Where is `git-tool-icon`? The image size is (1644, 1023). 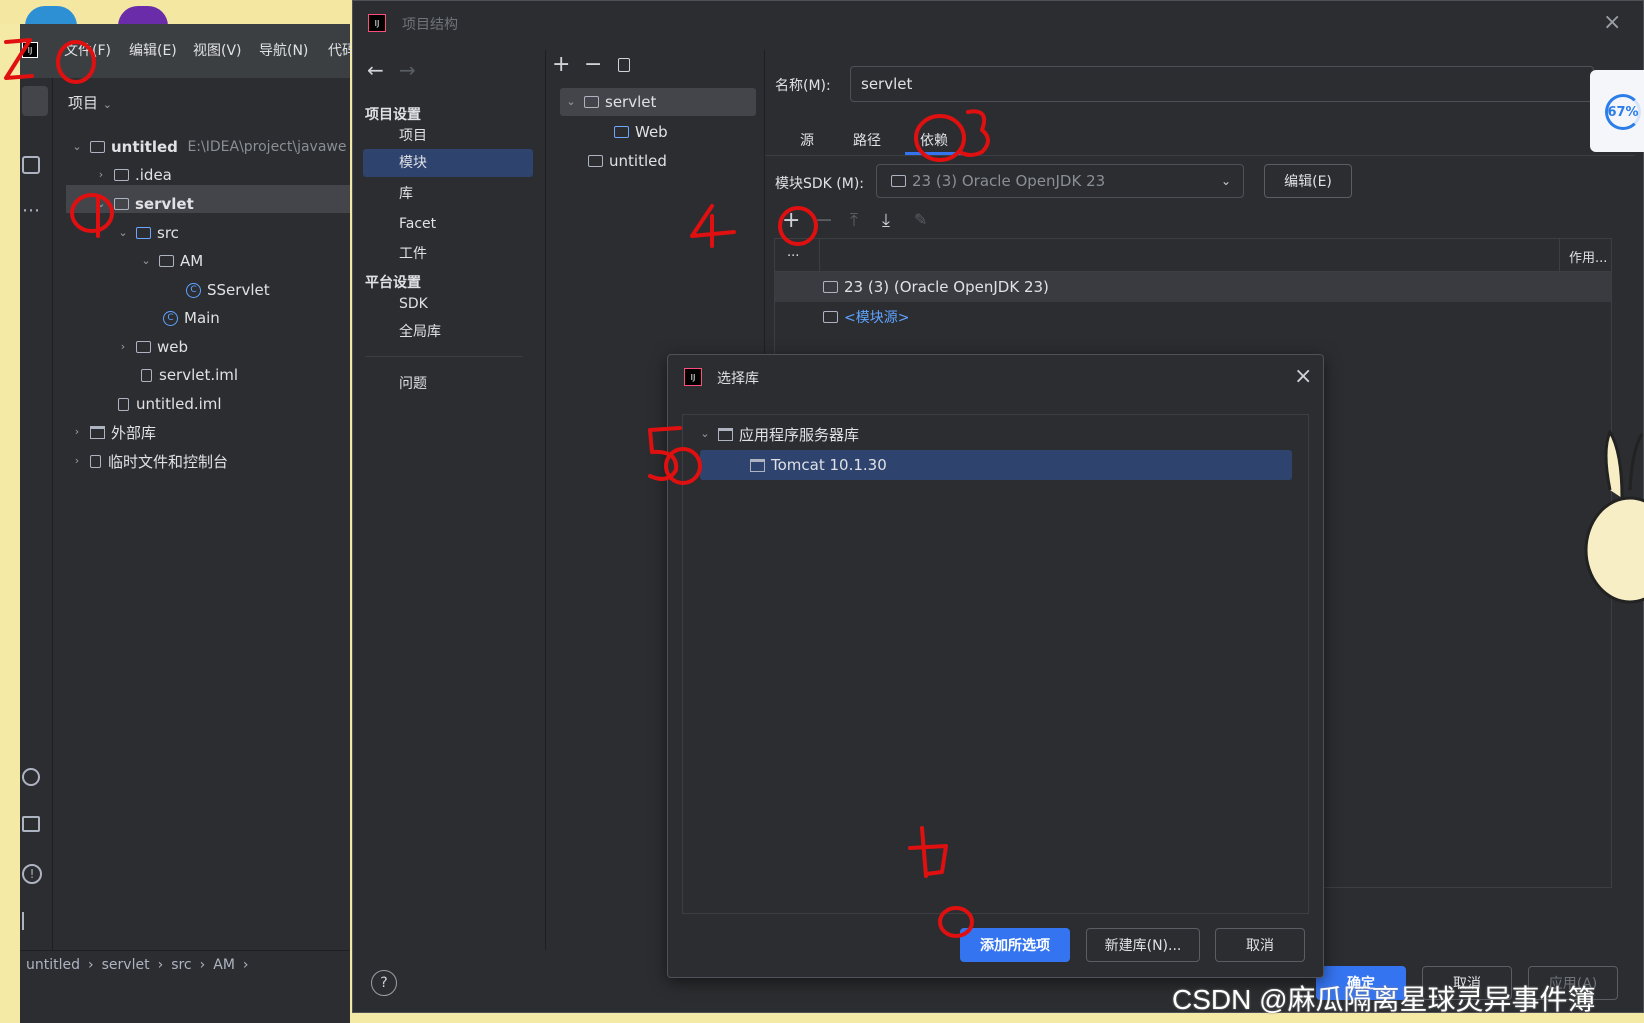 git-tool-icon is located at coordinates (31, 921).